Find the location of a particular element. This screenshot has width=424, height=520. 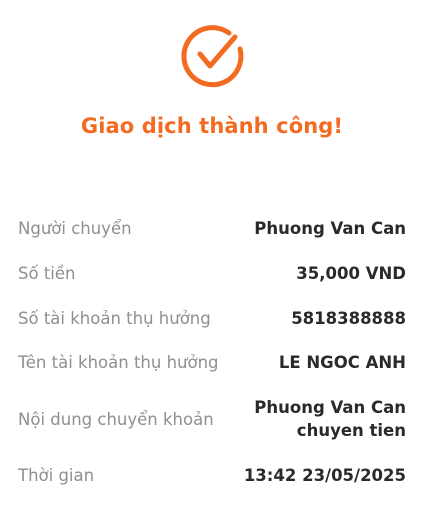

status-title: Giao dịch thành công! is located at coordinates (212, 126).